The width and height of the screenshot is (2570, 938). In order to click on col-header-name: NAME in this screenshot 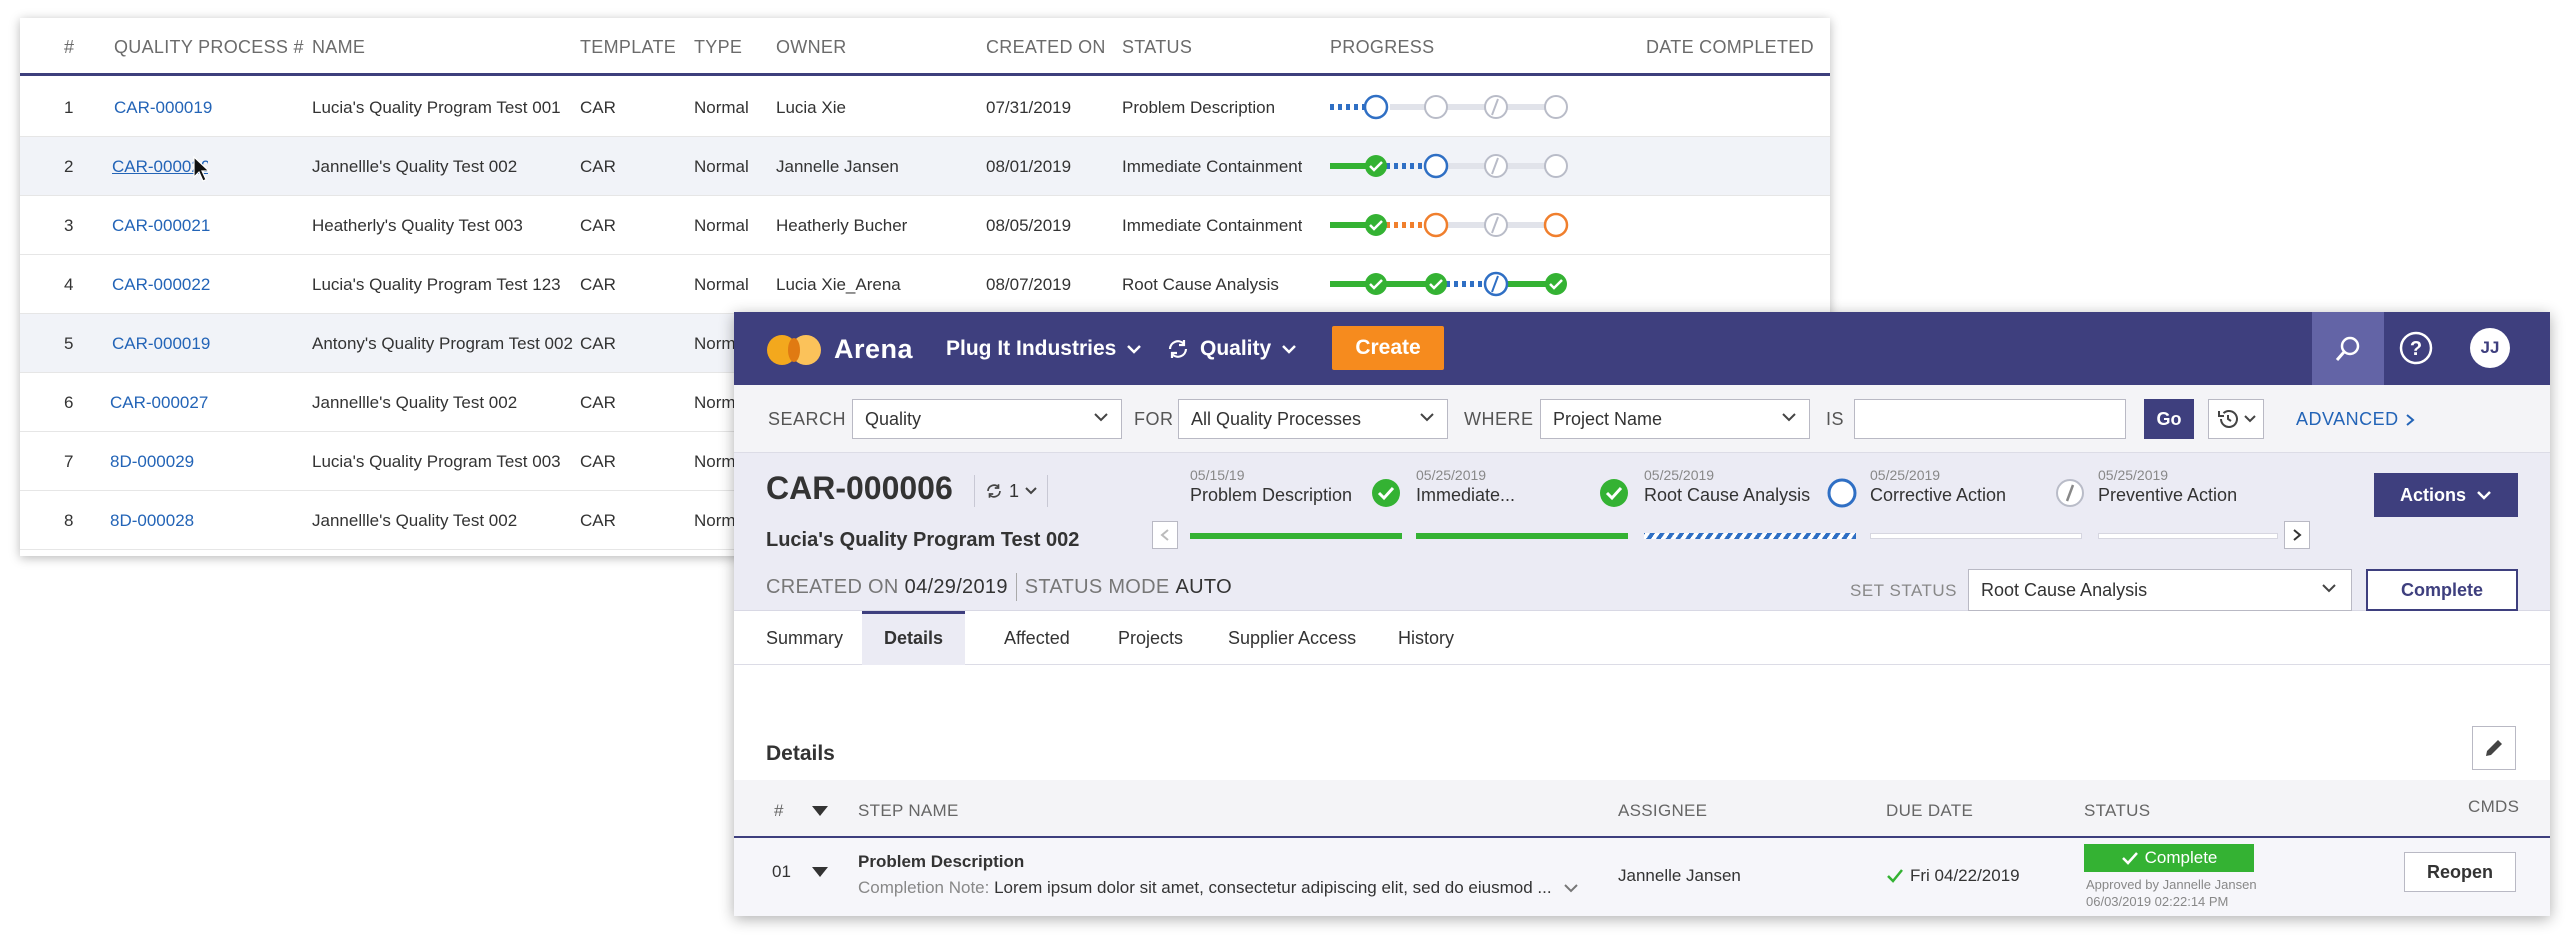, I will do `click(338, 47)`.